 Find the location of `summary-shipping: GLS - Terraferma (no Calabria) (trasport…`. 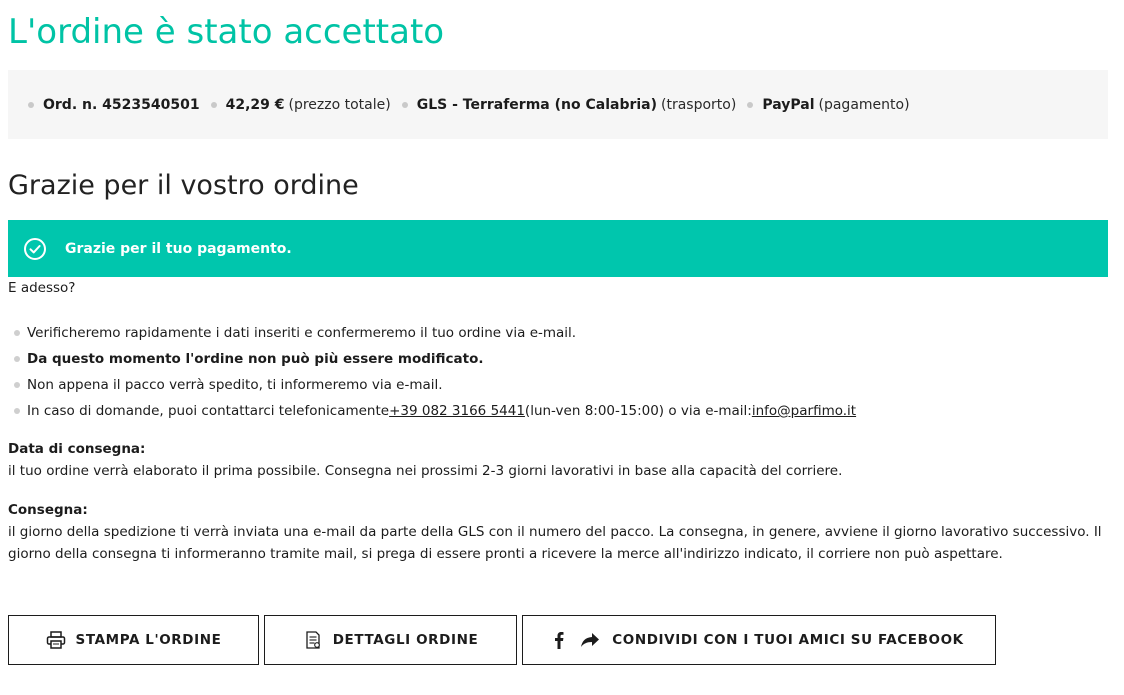

summary-shipping: GLS - Terraferma (no Calabria) (trasport… is located at coordinates (568, 105).